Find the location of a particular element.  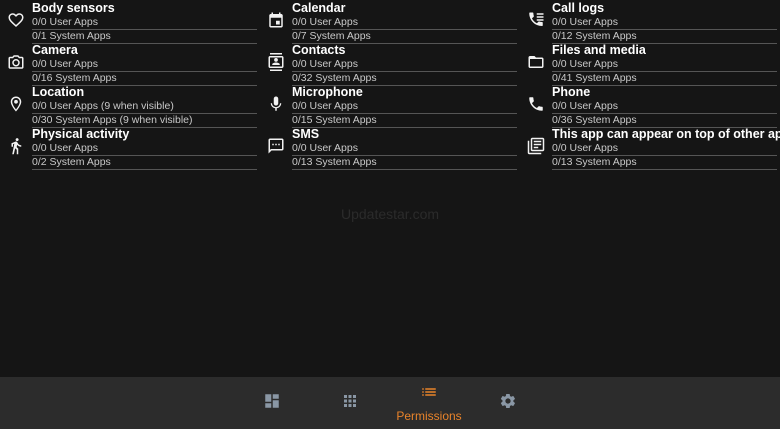

dashboard-icon is located at coordinates (272, 403).